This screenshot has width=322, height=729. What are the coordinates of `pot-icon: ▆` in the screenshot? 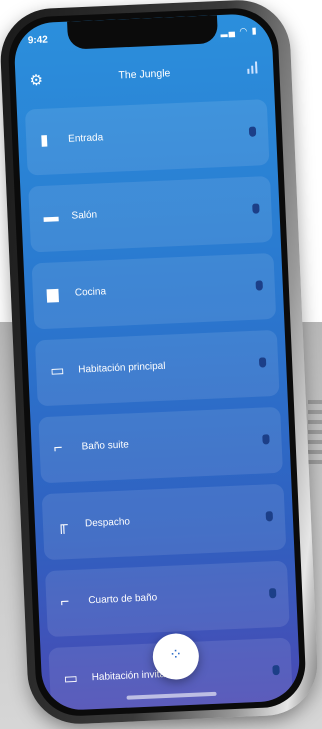 It's located at (52, 294).